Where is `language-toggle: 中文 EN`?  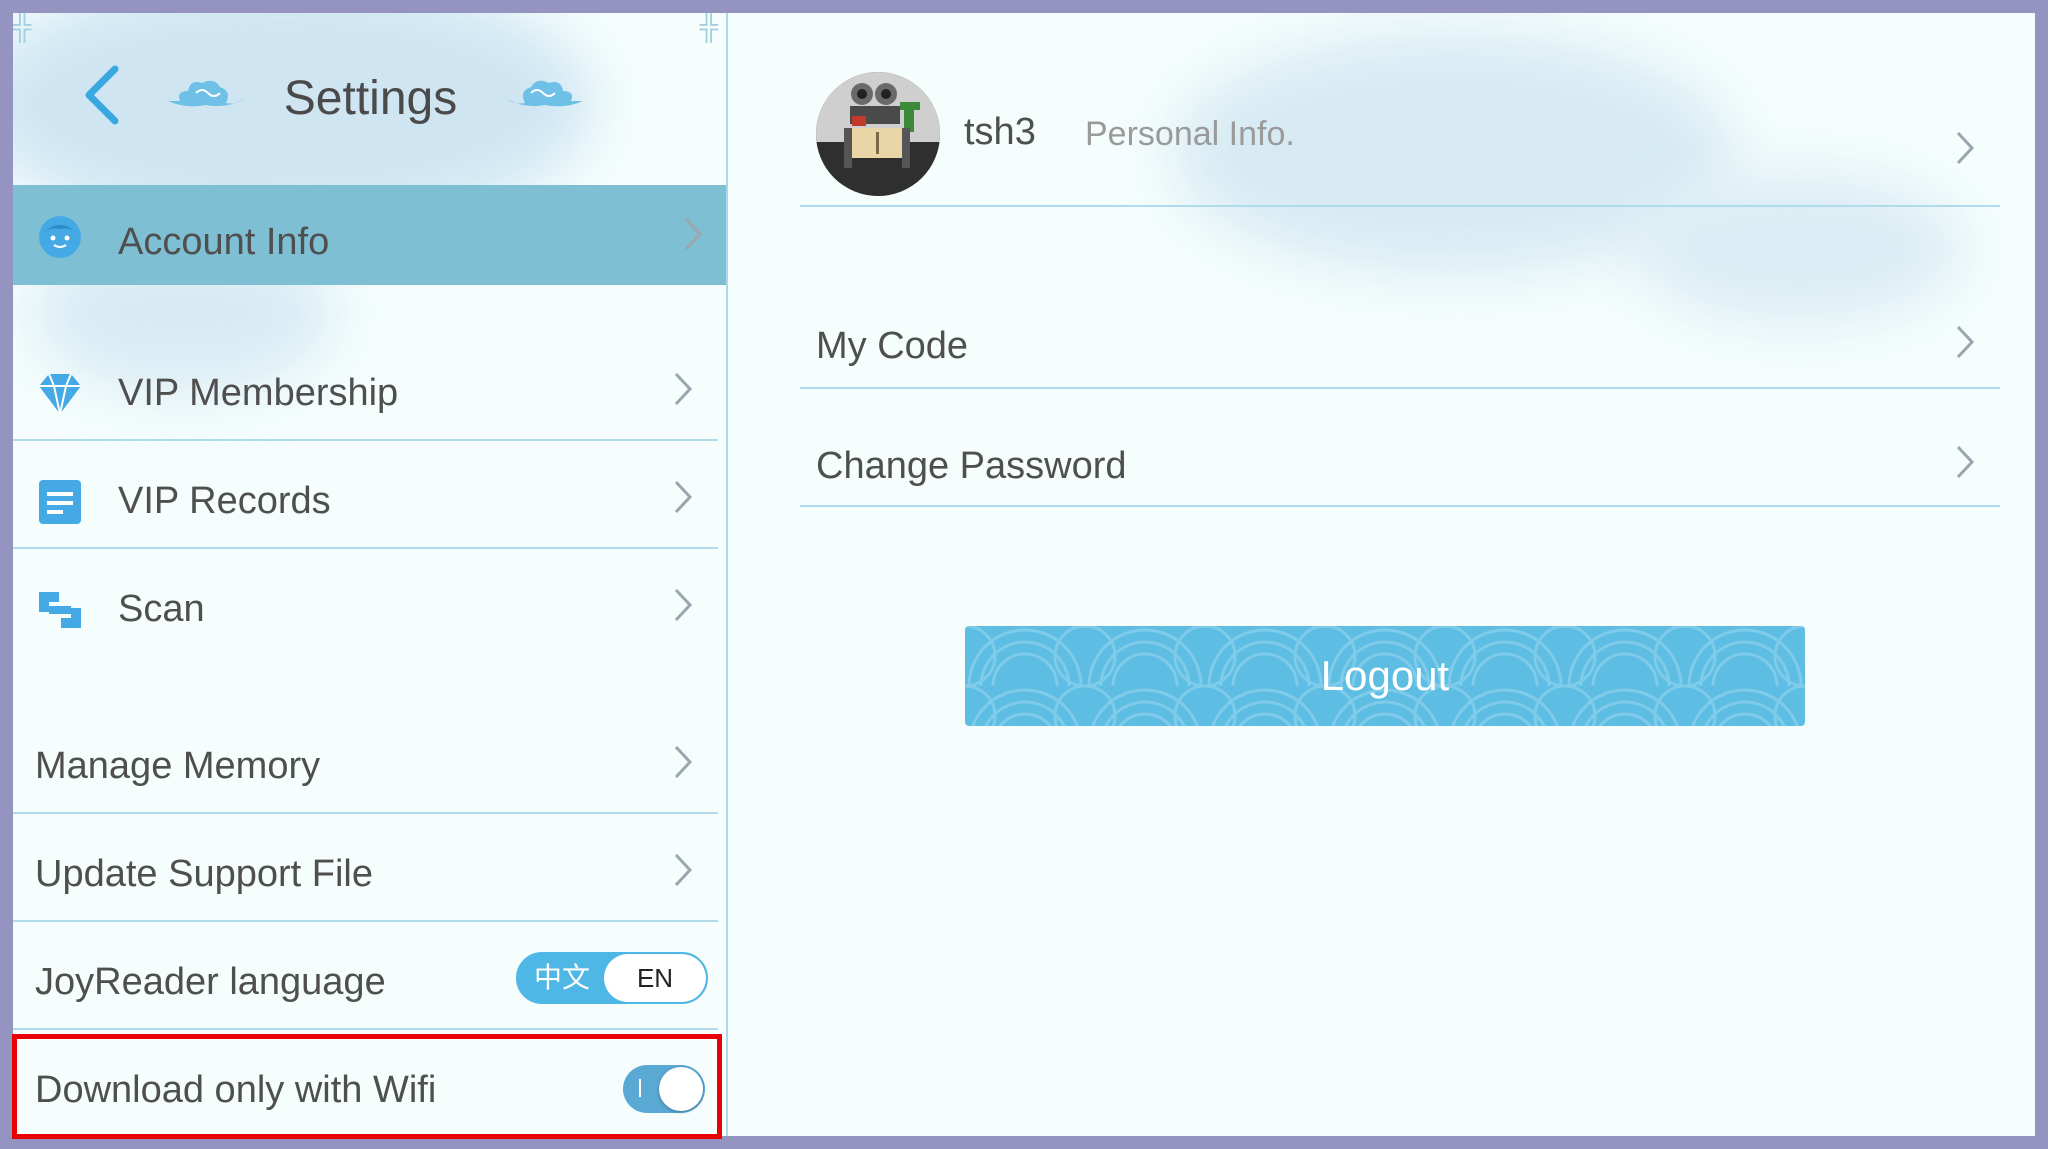
language-toggle: 中文 EN is located at coordinates (612, 978).